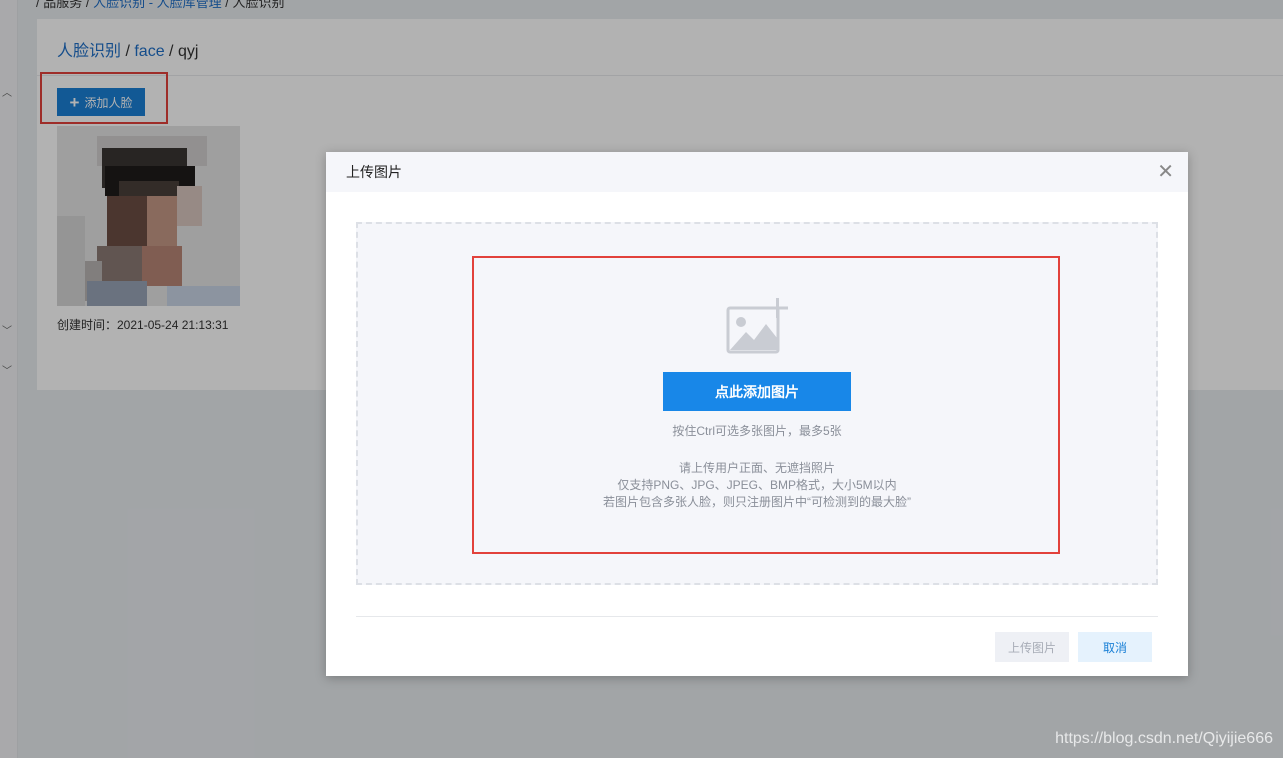 The width and height of the screenshot is (1283, 758). What do you see at coordinates (757, 391) in the screenshot?
I see `add-image-button: 点此添加图片` at bounding box center [757, 391].